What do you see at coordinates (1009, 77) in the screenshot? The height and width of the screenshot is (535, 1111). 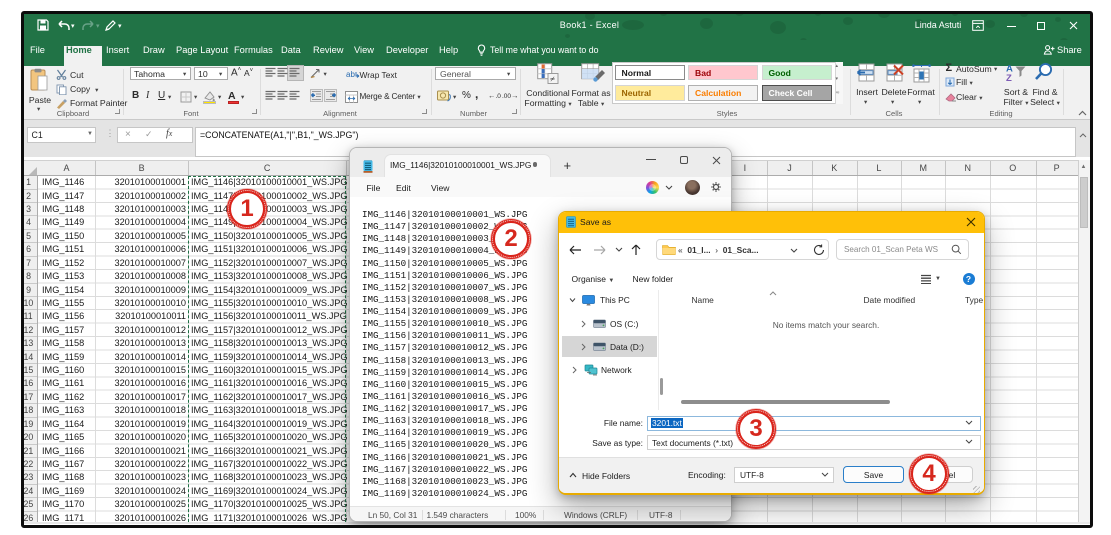 I see `svg-text: Z` at bounding box center [1009, 77].